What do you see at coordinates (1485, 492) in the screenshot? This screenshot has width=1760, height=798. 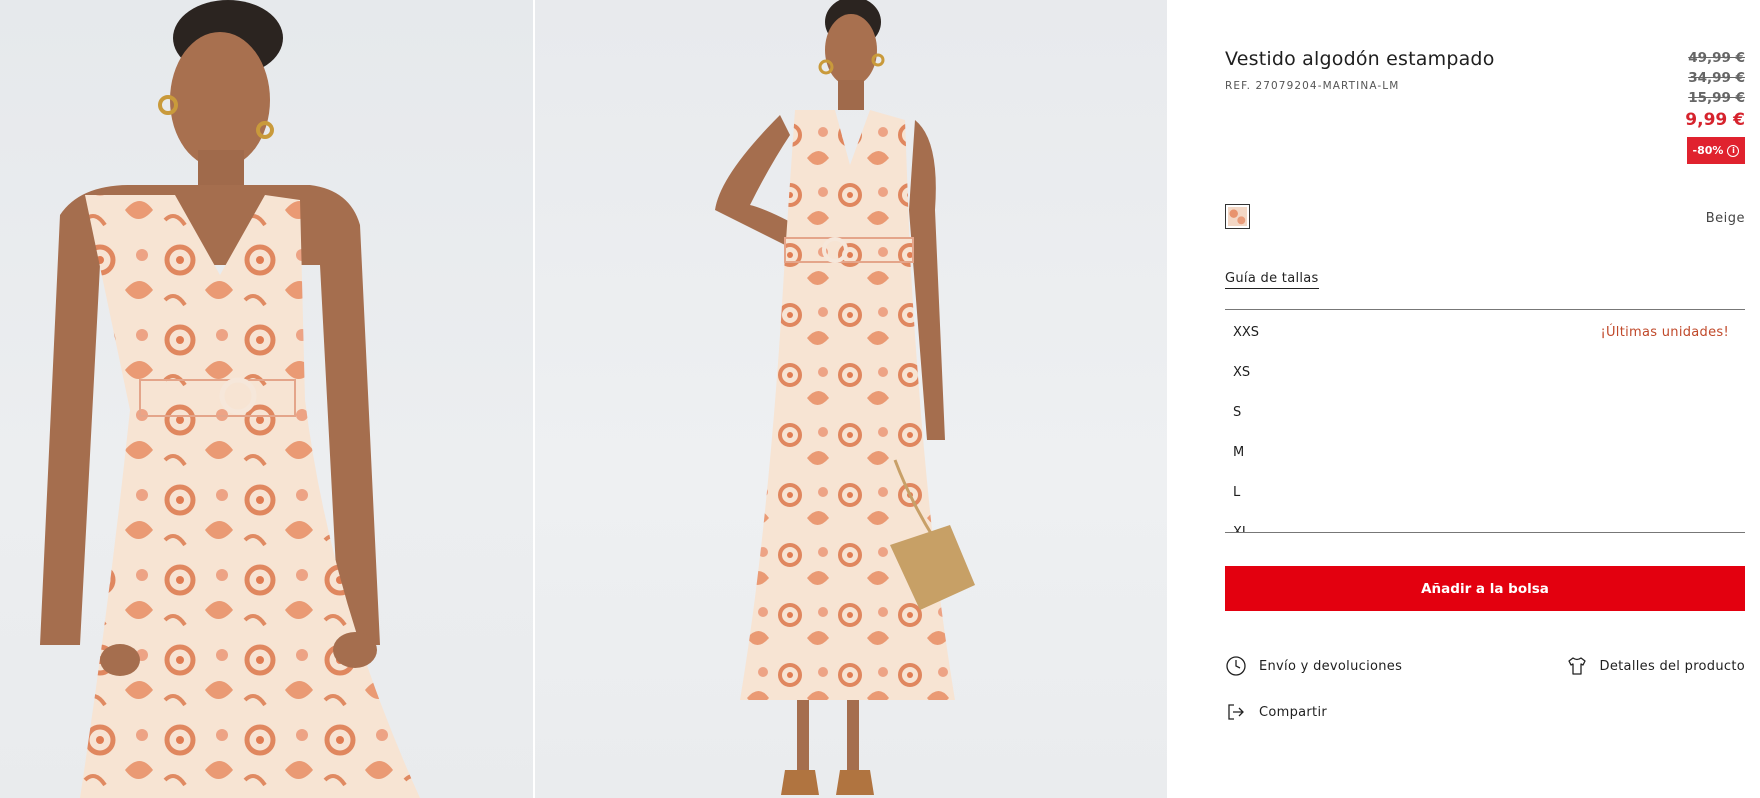 I see `size-option-l: L` at bounding box center [1485, 492].